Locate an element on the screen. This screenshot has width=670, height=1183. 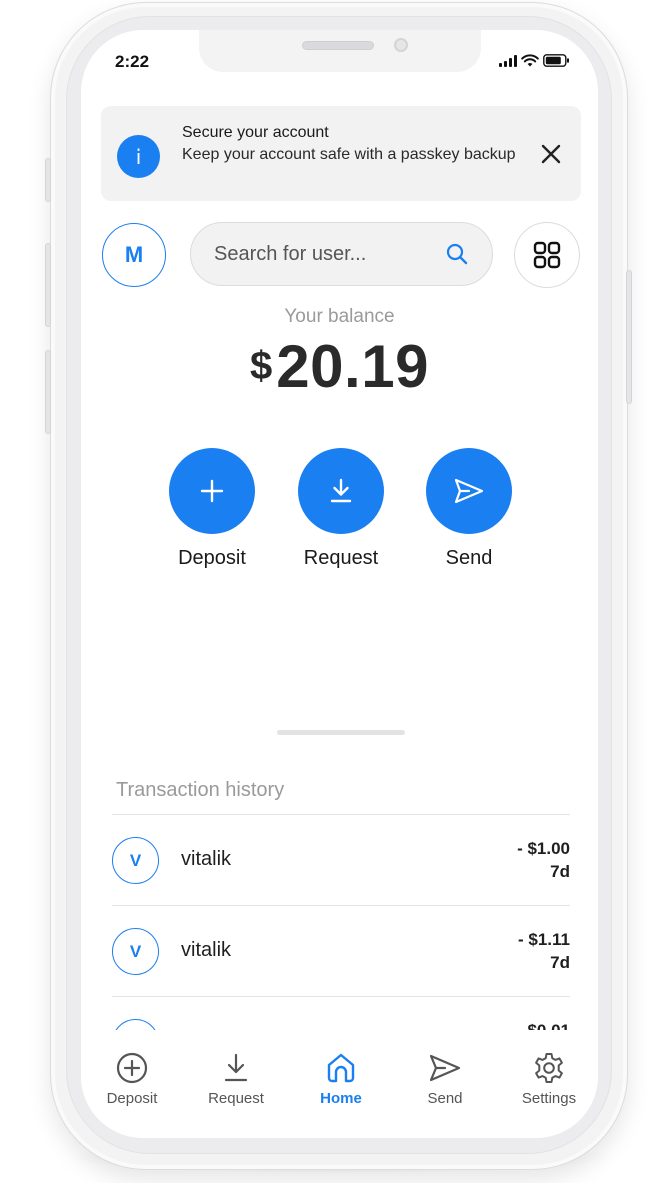
deposit-action: Deposit is located at coordinates (212, 509).